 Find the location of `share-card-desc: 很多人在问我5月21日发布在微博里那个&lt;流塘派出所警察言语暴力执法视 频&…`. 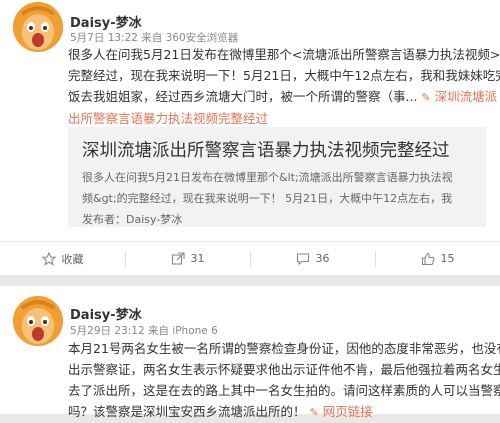

share-card-desc: 很多人在问我5月21日发布在微博里那个&lt;流塘派出所警察言语暴力执法视 频&… is located at coordinates (267, 198).